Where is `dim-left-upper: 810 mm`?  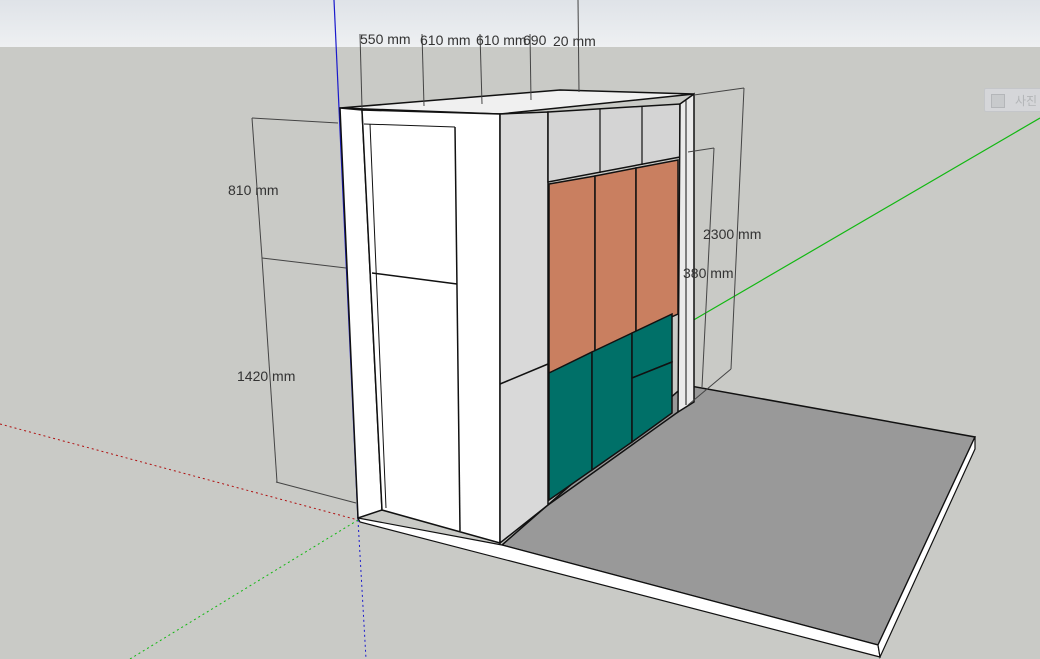
dim-left-upper: 810 mm is located at coordinates (253, 190).